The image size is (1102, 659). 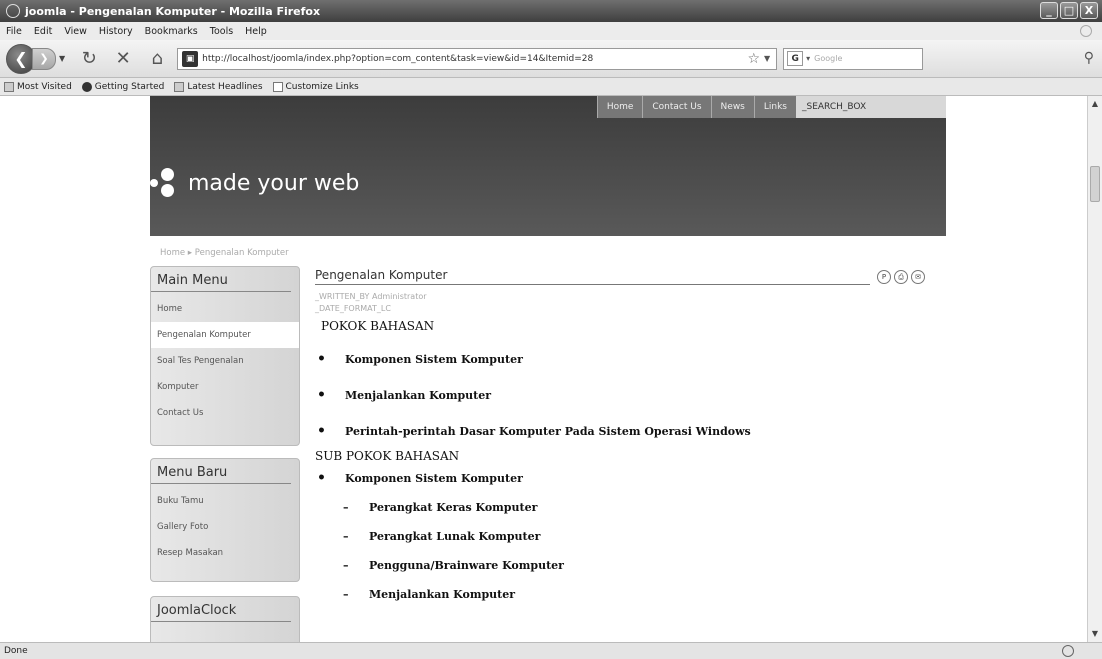 What do you see at coordinates (871, 107) in the screenshot?
I see `site-search-box: _SEARCH_BOX` at bounding box center [871, 107].